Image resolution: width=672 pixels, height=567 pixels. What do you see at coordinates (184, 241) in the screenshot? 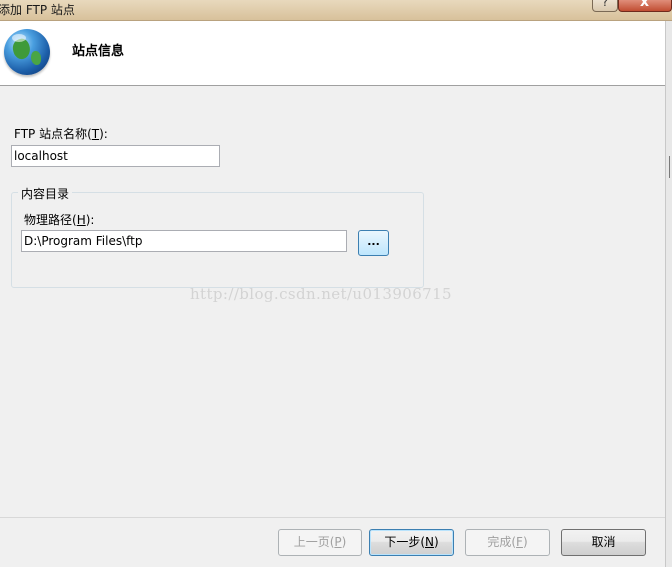
I see `physical-path-input: D:\Program Files\ftp` at bounding box center [184, 241].